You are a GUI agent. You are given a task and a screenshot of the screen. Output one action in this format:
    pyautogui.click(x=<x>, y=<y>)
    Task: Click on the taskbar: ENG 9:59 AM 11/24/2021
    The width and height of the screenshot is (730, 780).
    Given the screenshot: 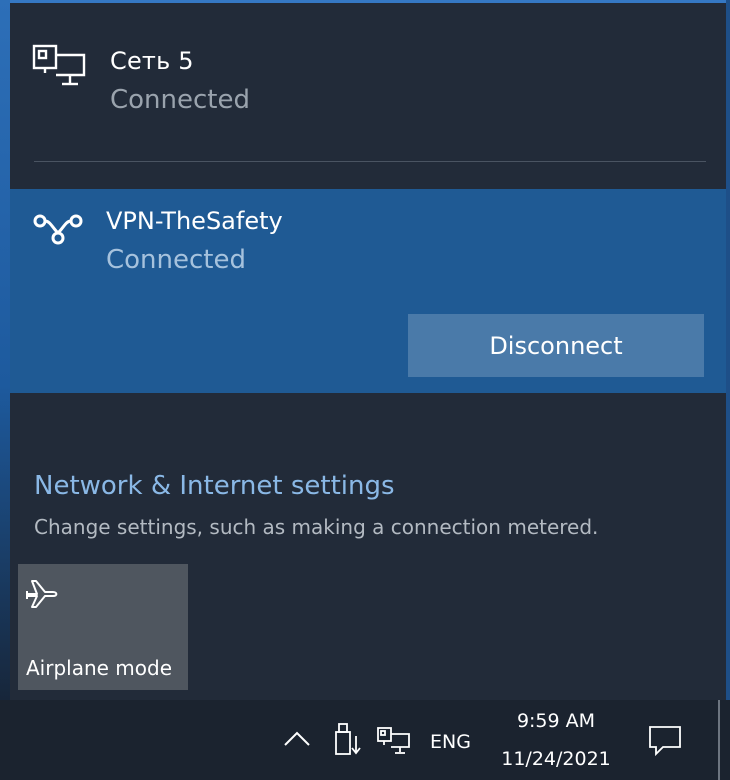 What is the action you would take?
    pyautogui.click(x=365, y=740)
    